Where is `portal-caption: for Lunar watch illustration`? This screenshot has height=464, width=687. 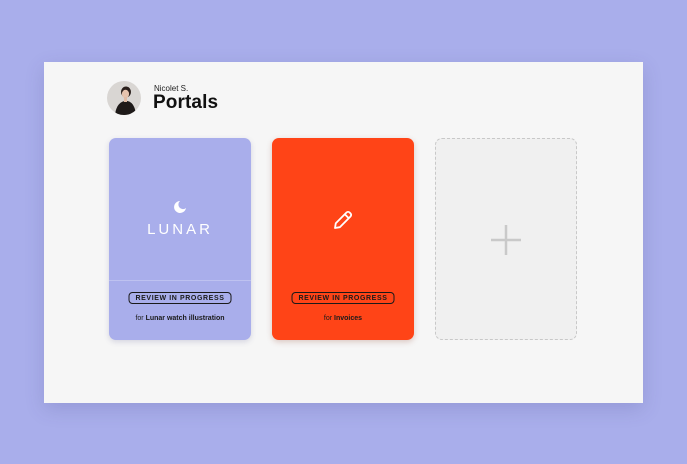 portal-caption: for Lunar watch illustration is located at coordinates (180, 318).